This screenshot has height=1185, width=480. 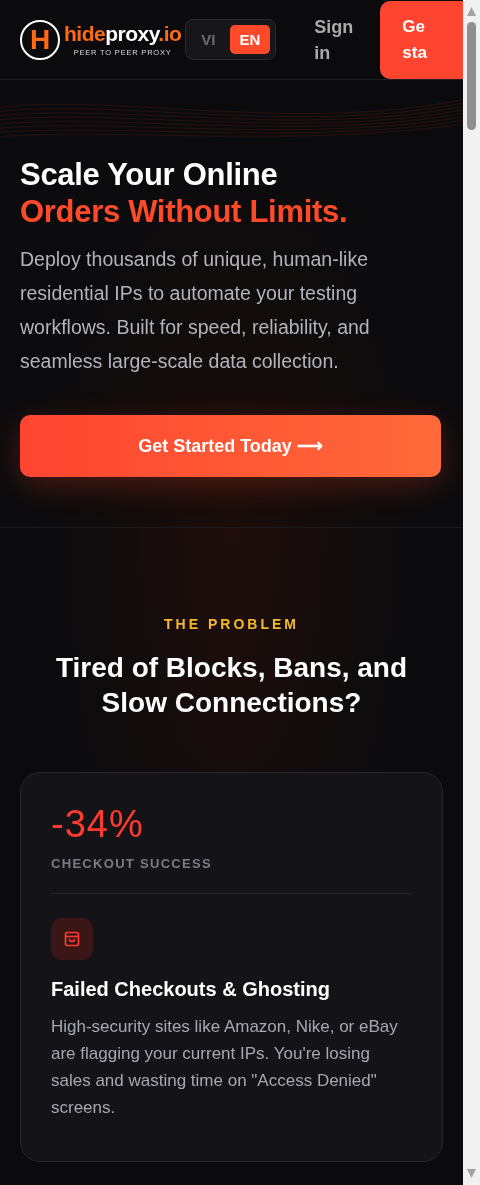 I want to click on bag-icon, so click(x=72, y=939).